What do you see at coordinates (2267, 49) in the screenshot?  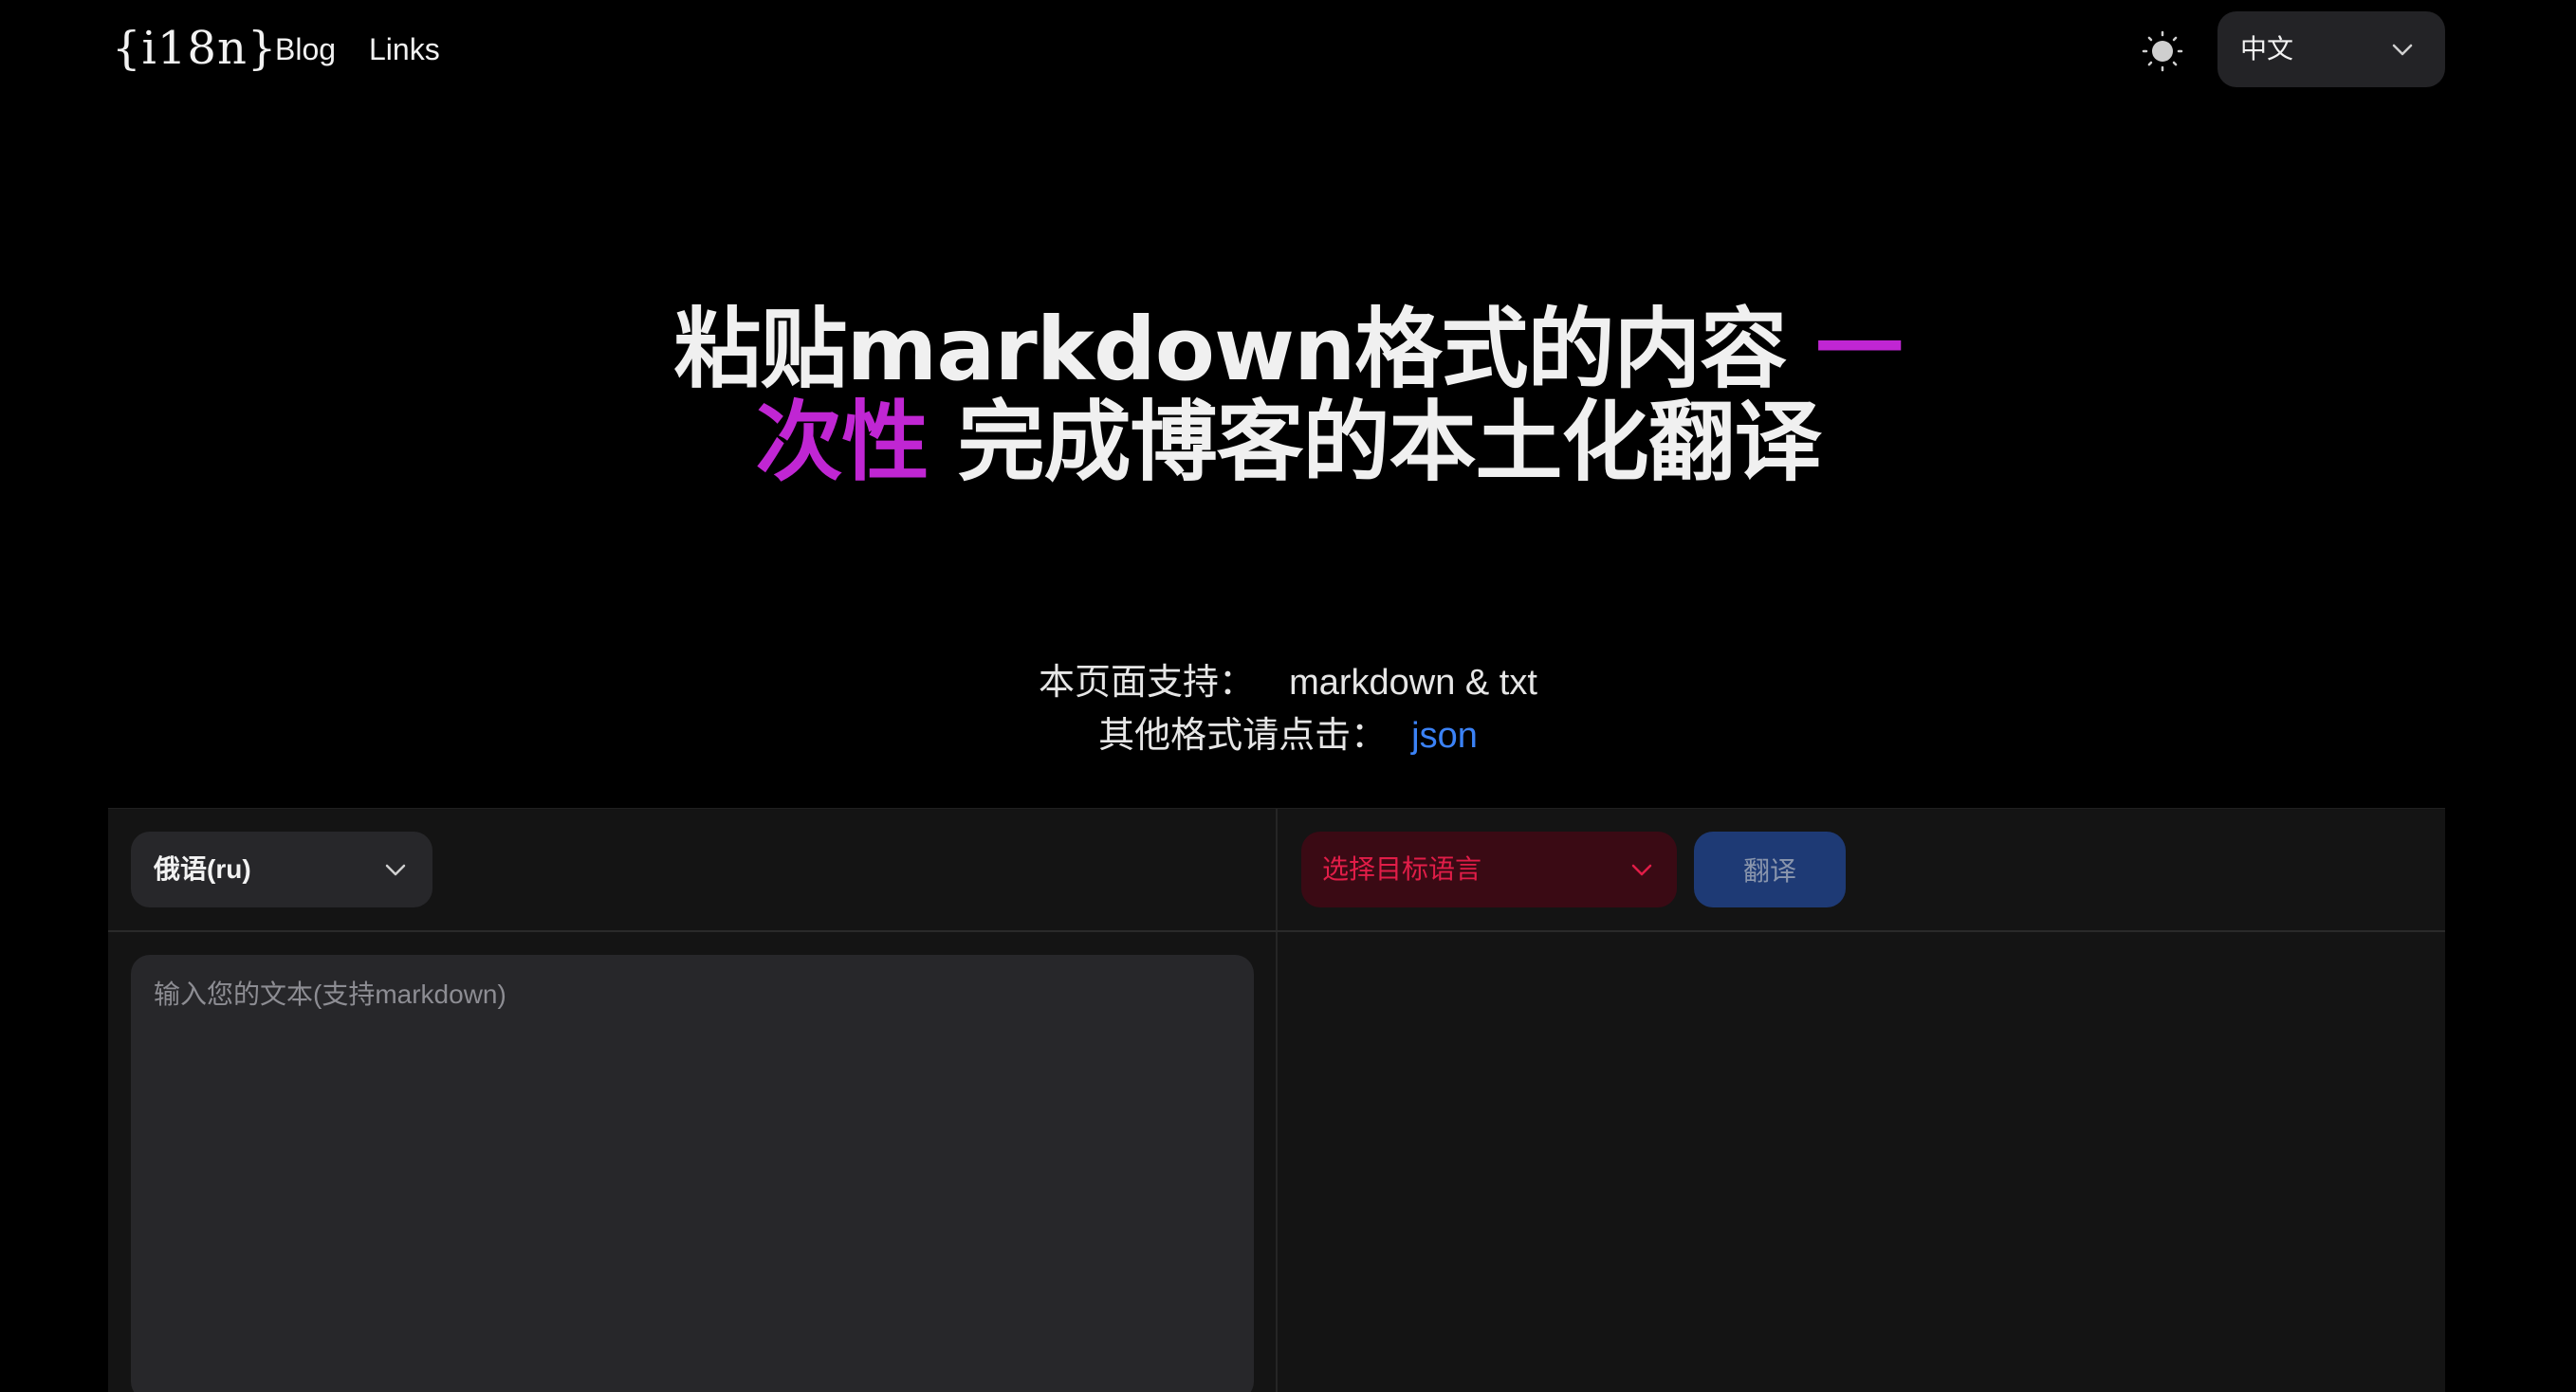 I see `ui-language-value: 中文` at bounding box center [2267, 49].